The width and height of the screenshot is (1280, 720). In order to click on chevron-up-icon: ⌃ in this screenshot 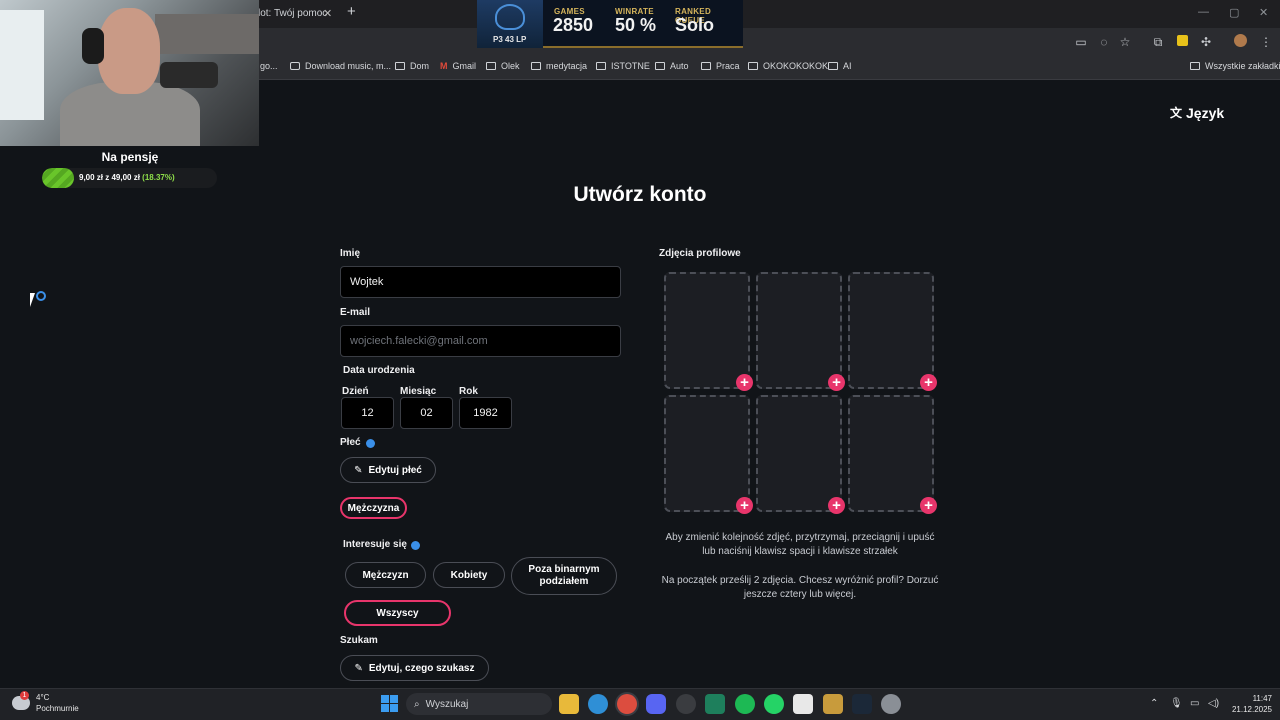, I will do `click(1154, 703)`.